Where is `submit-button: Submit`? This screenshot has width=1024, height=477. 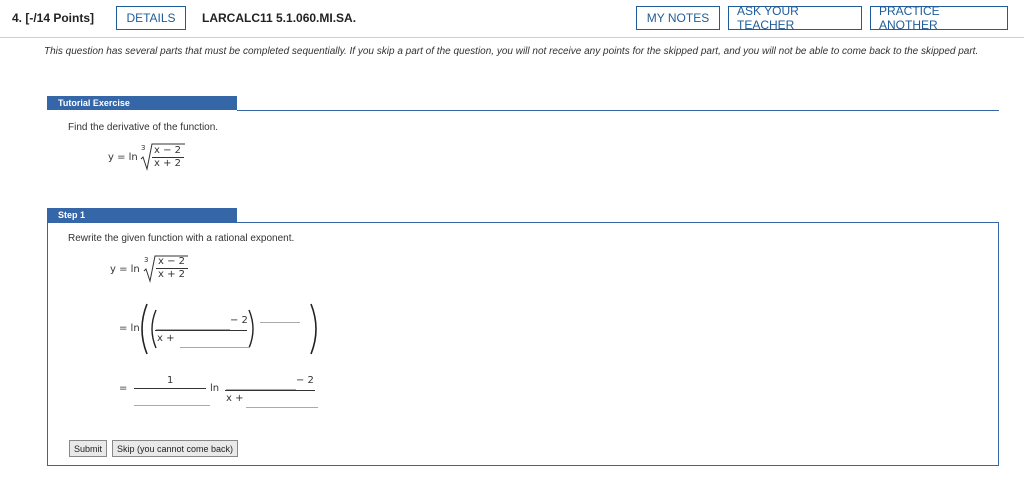 submit-button: Submit is located at coordinates (88, 448).